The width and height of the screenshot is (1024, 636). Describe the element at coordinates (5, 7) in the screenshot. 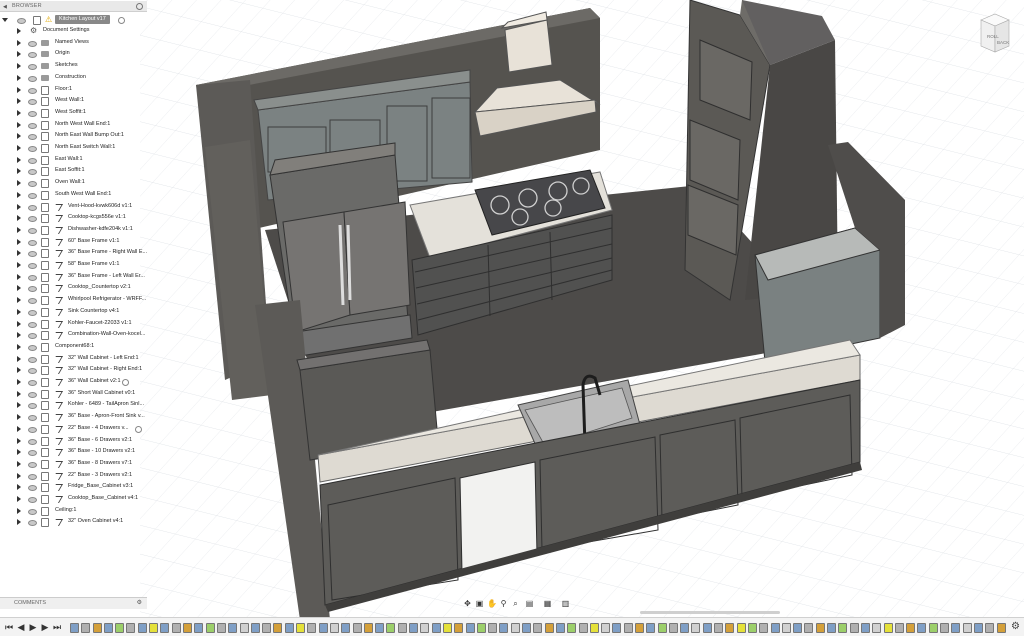

I see `collapse-triangle-icon: ◀` at that location.